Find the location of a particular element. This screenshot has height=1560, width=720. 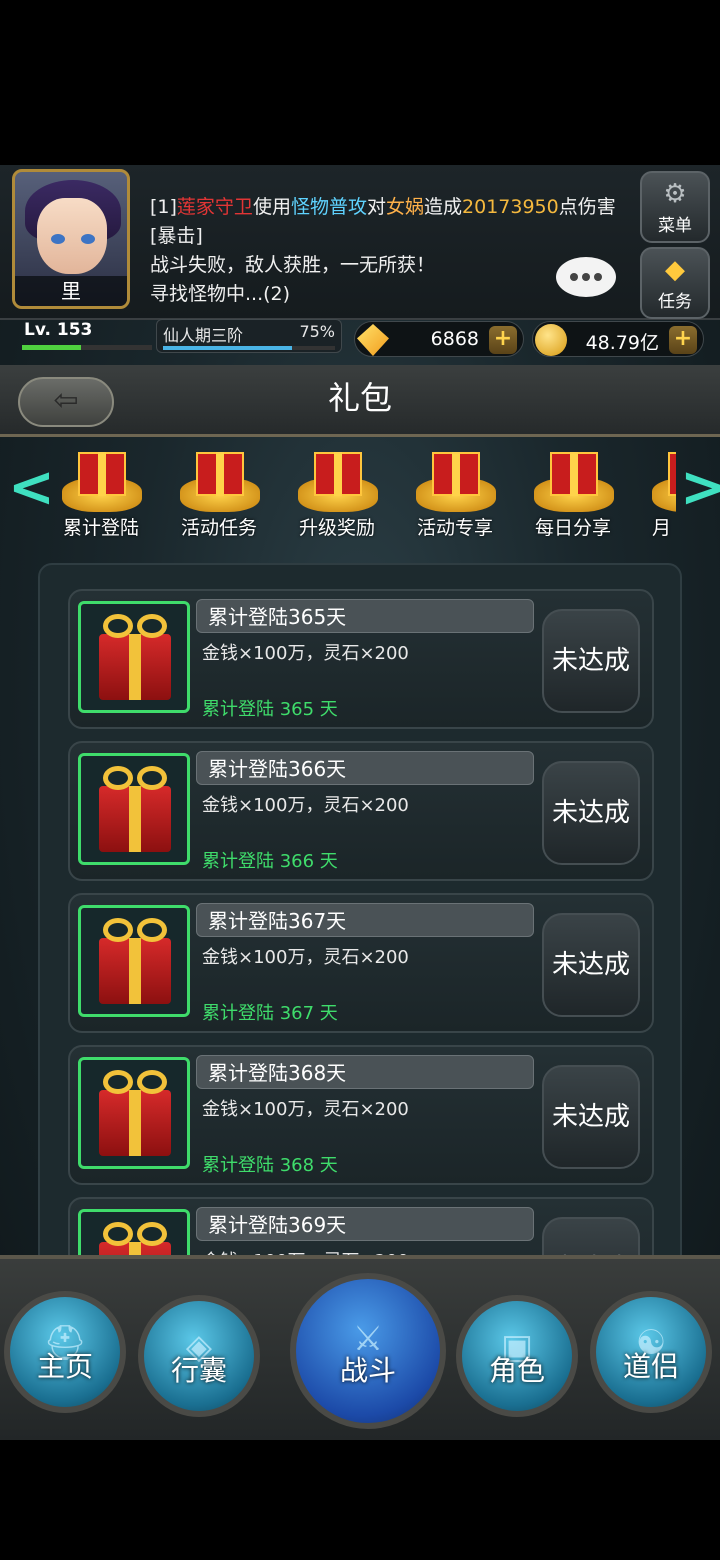

left-arrow-icon: < is located at coordinates (31, 489).